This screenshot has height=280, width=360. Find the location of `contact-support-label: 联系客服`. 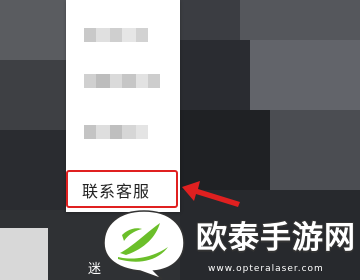

contact-support-label: 联系客服 is located at coordinates (116, 191).